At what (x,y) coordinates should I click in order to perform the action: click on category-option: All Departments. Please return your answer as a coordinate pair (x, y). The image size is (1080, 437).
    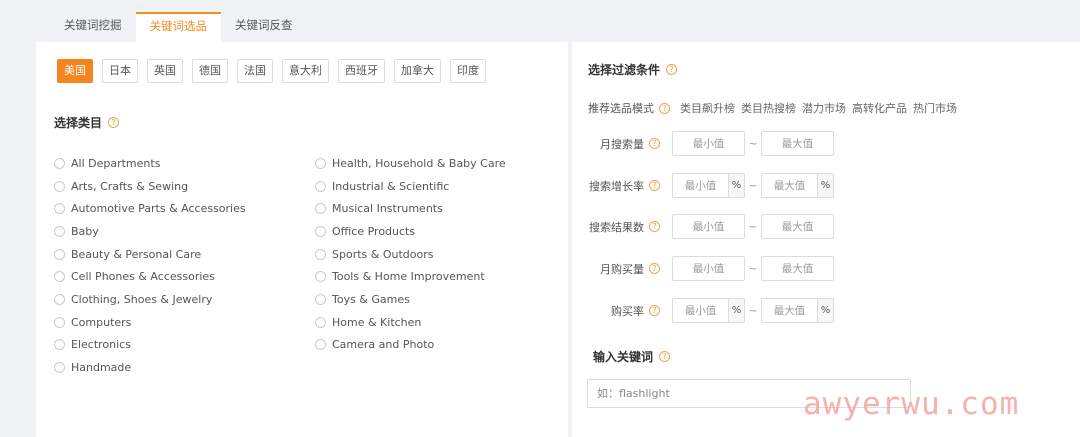
    Looking at the image, I should click on (150, 163).